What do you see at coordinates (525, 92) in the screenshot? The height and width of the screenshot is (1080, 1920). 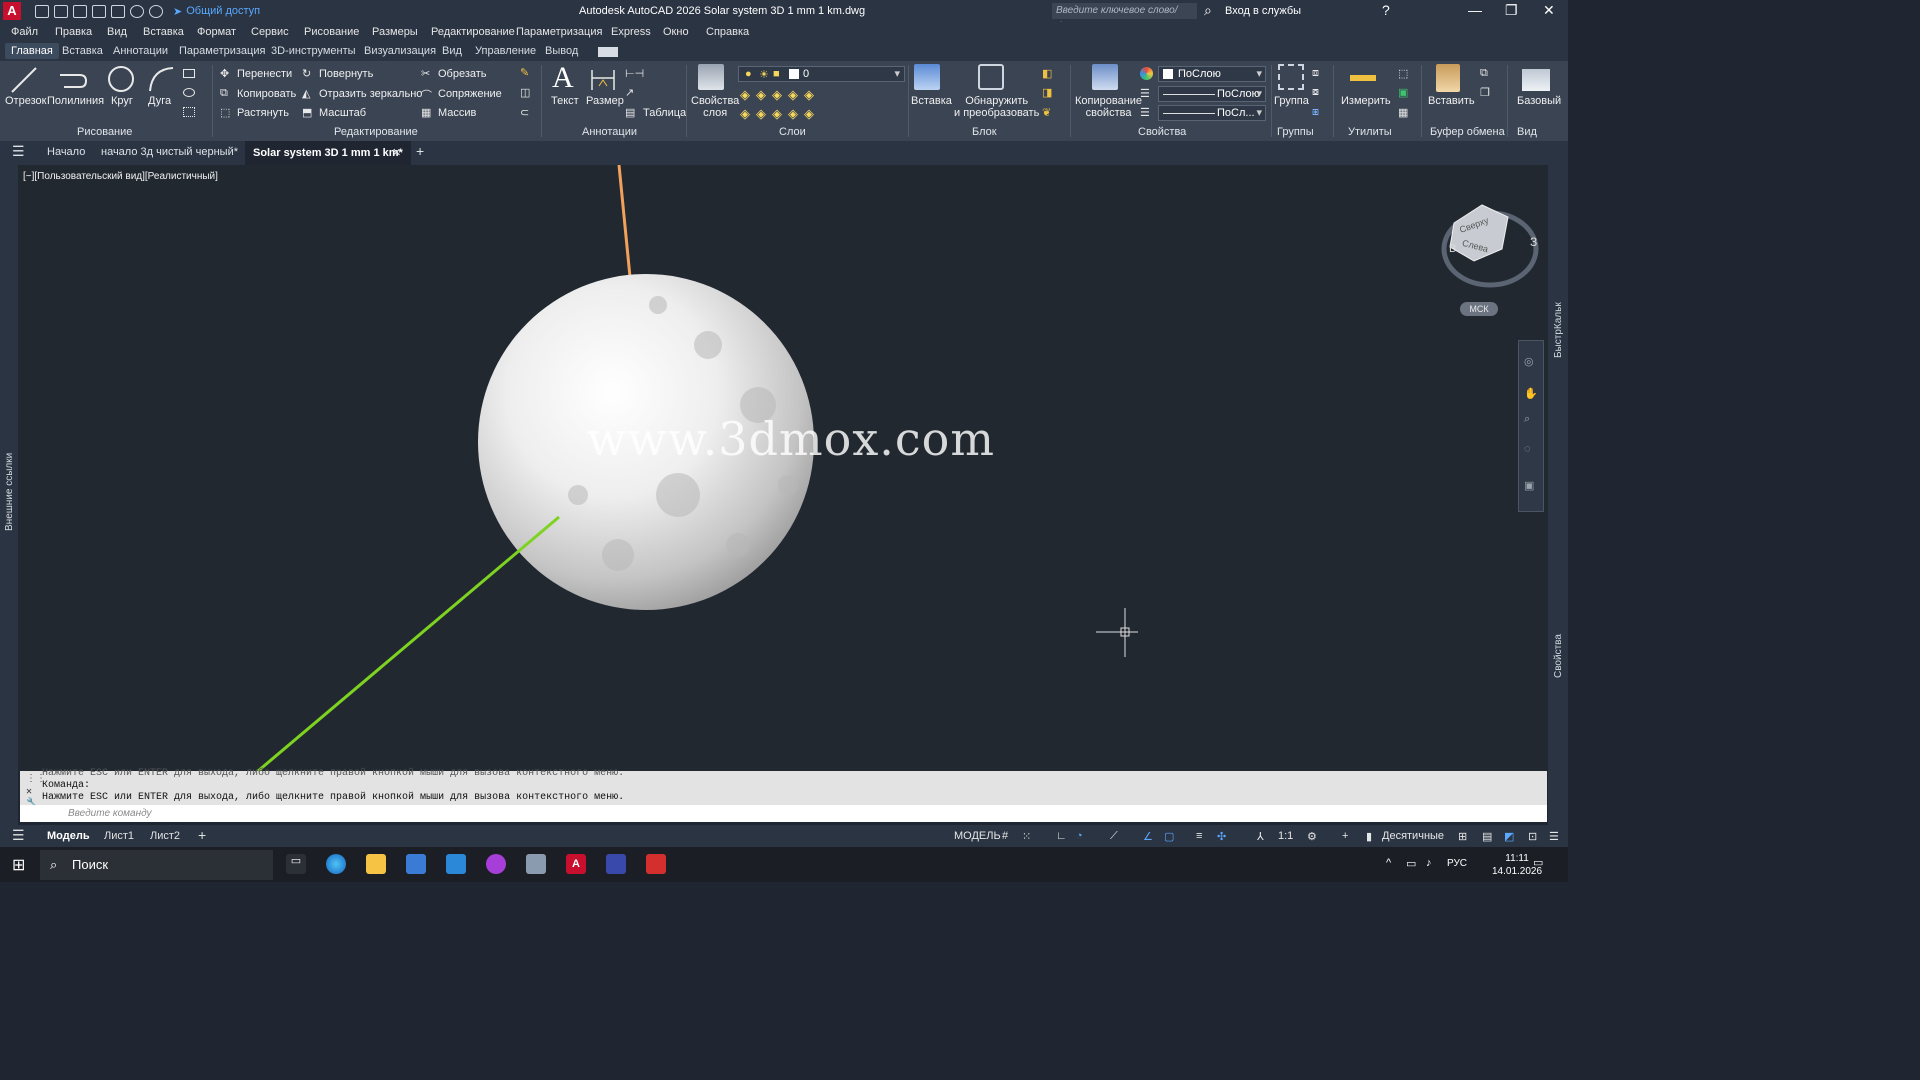 I see `explode-icon: ◫` at bounding box center [525, 92].